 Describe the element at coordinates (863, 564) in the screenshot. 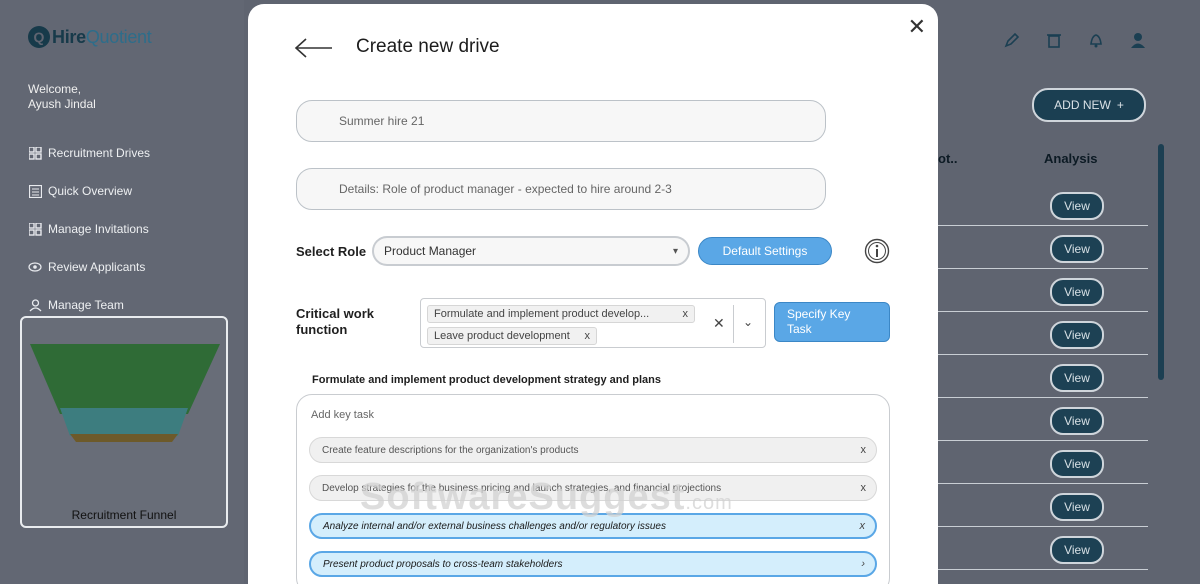

I see `remove-task-icon: ›` at that location.